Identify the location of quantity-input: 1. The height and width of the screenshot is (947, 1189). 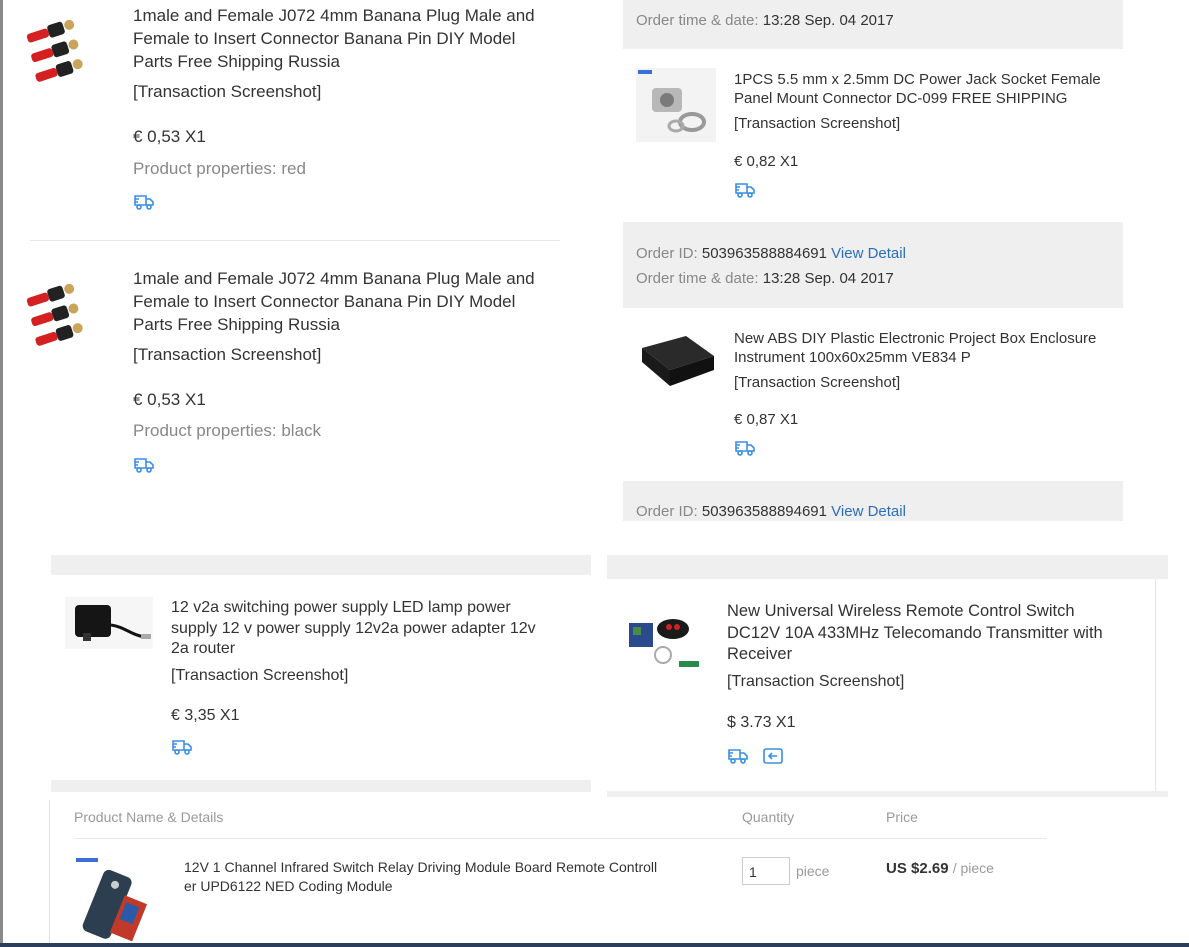
(766, 871).